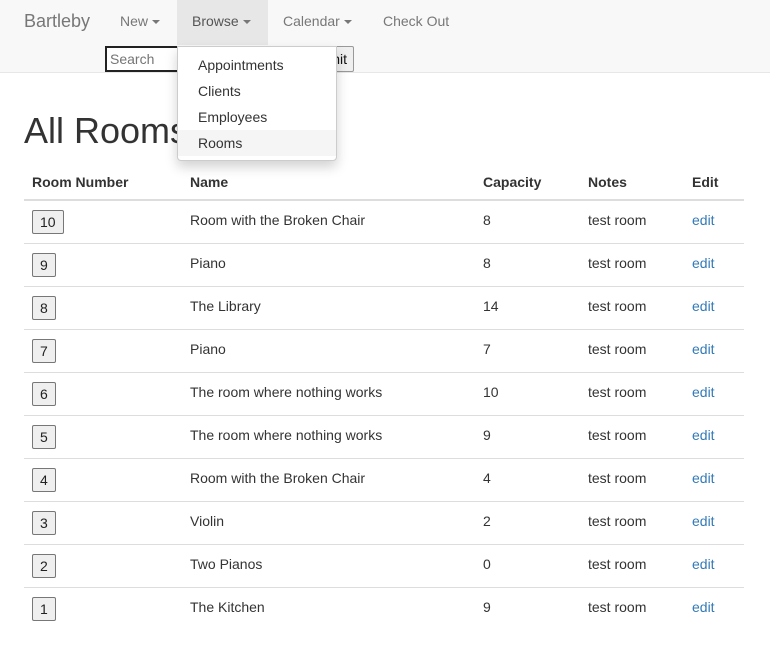  What do you see at coordinates (103, 608) in the screenshot?
I see `cell-room-number: 1` at bounding box center [103, 608].